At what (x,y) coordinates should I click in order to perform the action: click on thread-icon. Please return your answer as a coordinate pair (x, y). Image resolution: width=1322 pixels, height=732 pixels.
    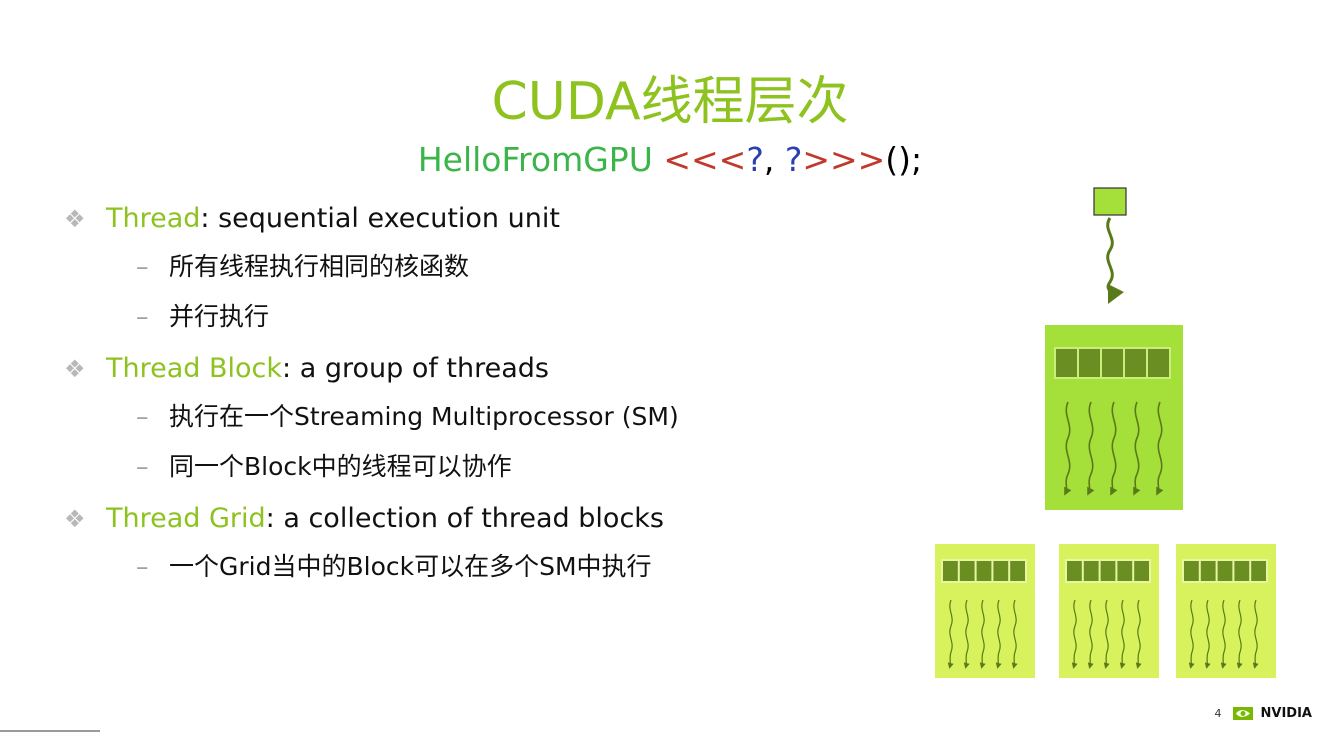
    Looking at the image, I should click on (1110, 201).